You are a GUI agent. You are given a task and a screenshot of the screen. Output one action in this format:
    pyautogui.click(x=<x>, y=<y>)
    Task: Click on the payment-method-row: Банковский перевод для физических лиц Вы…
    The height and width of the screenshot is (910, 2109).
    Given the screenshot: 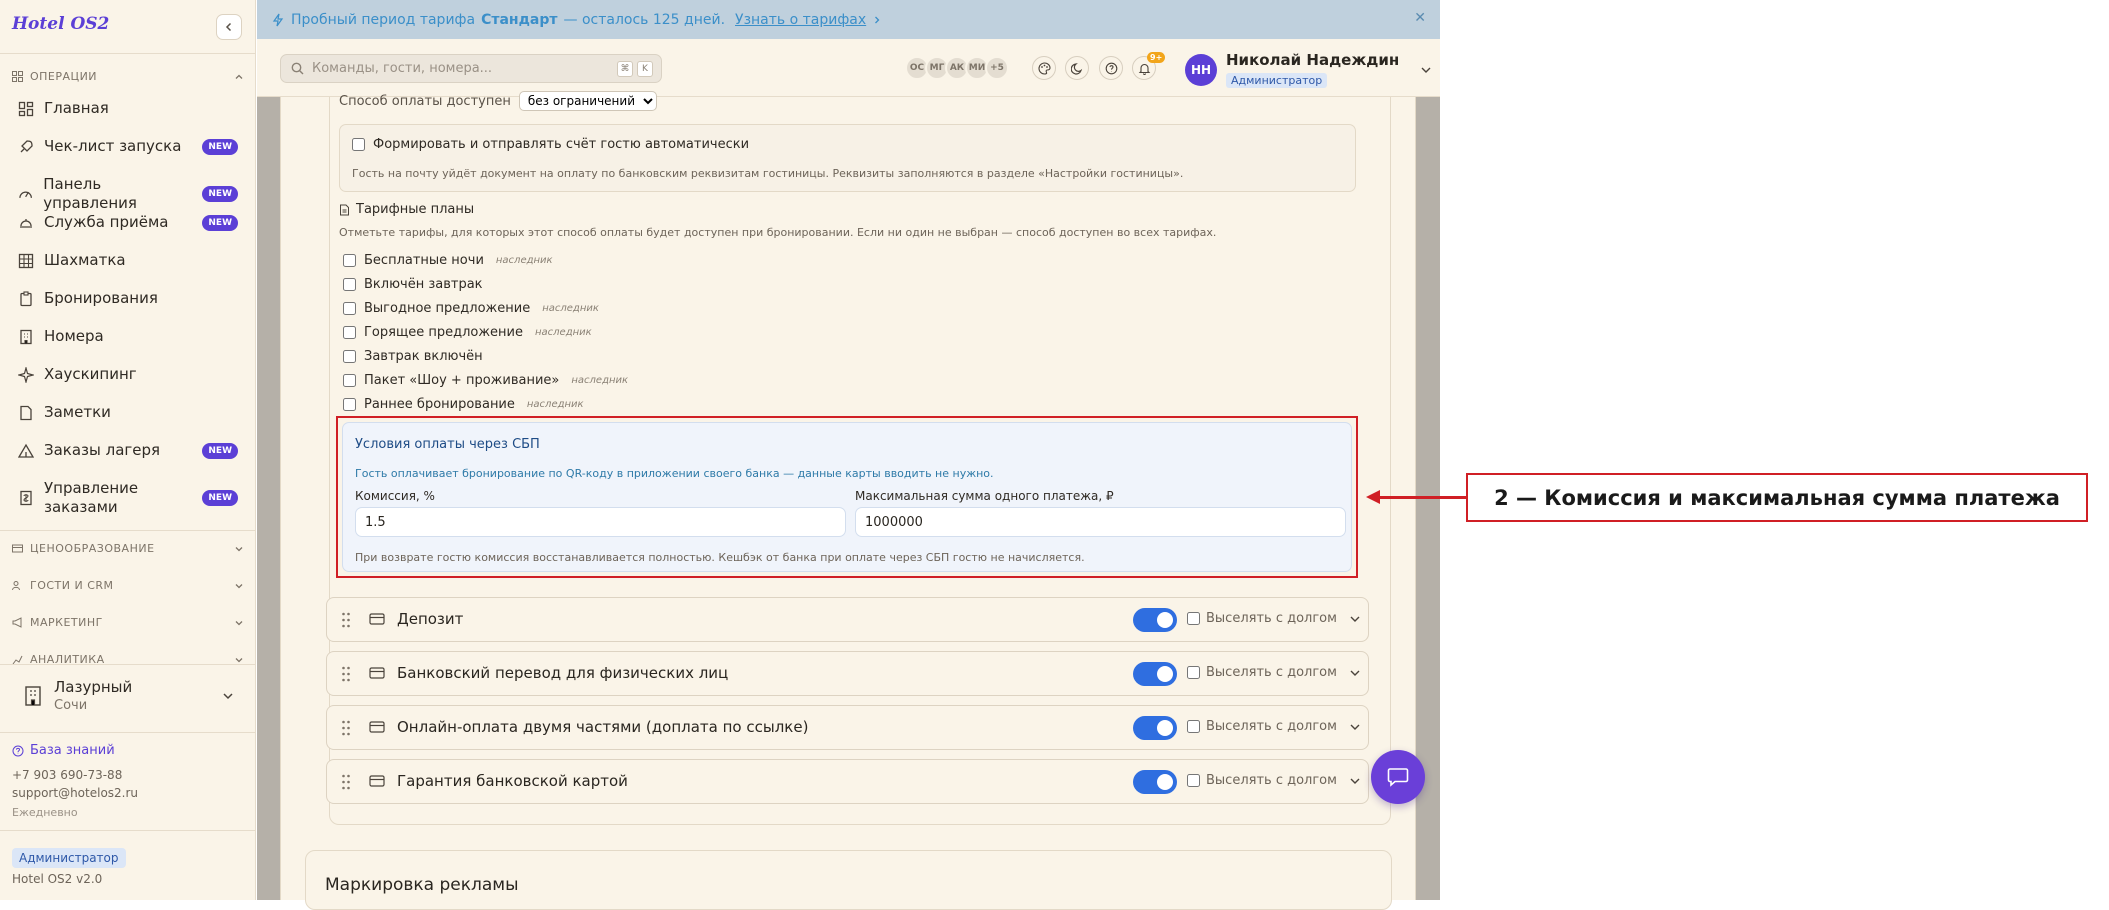 What is the action you would take?
    pyautogui.click(x=847, y=673)
    